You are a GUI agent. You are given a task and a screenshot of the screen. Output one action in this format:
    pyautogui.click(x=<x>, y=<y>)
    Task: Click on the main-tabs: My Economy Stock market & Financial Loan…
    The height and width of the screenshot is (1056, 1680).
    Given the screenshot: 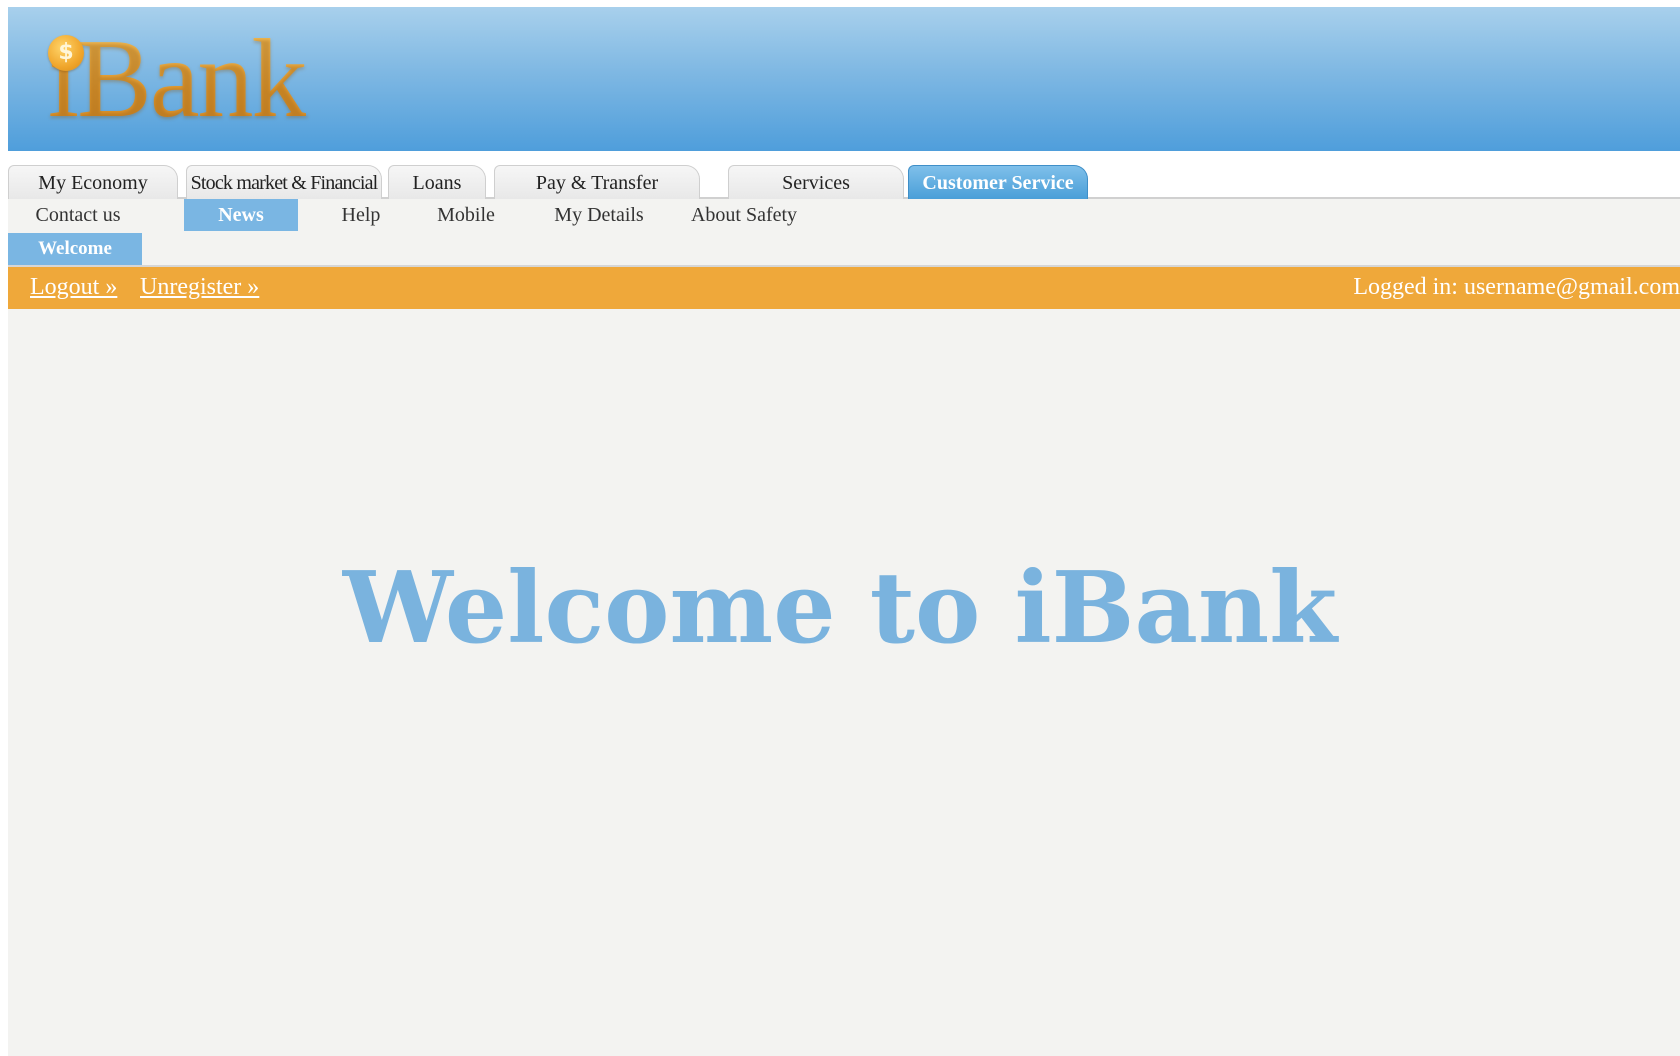 What is the action you would take?
    pyautogui.click(x=844, y=175)
    